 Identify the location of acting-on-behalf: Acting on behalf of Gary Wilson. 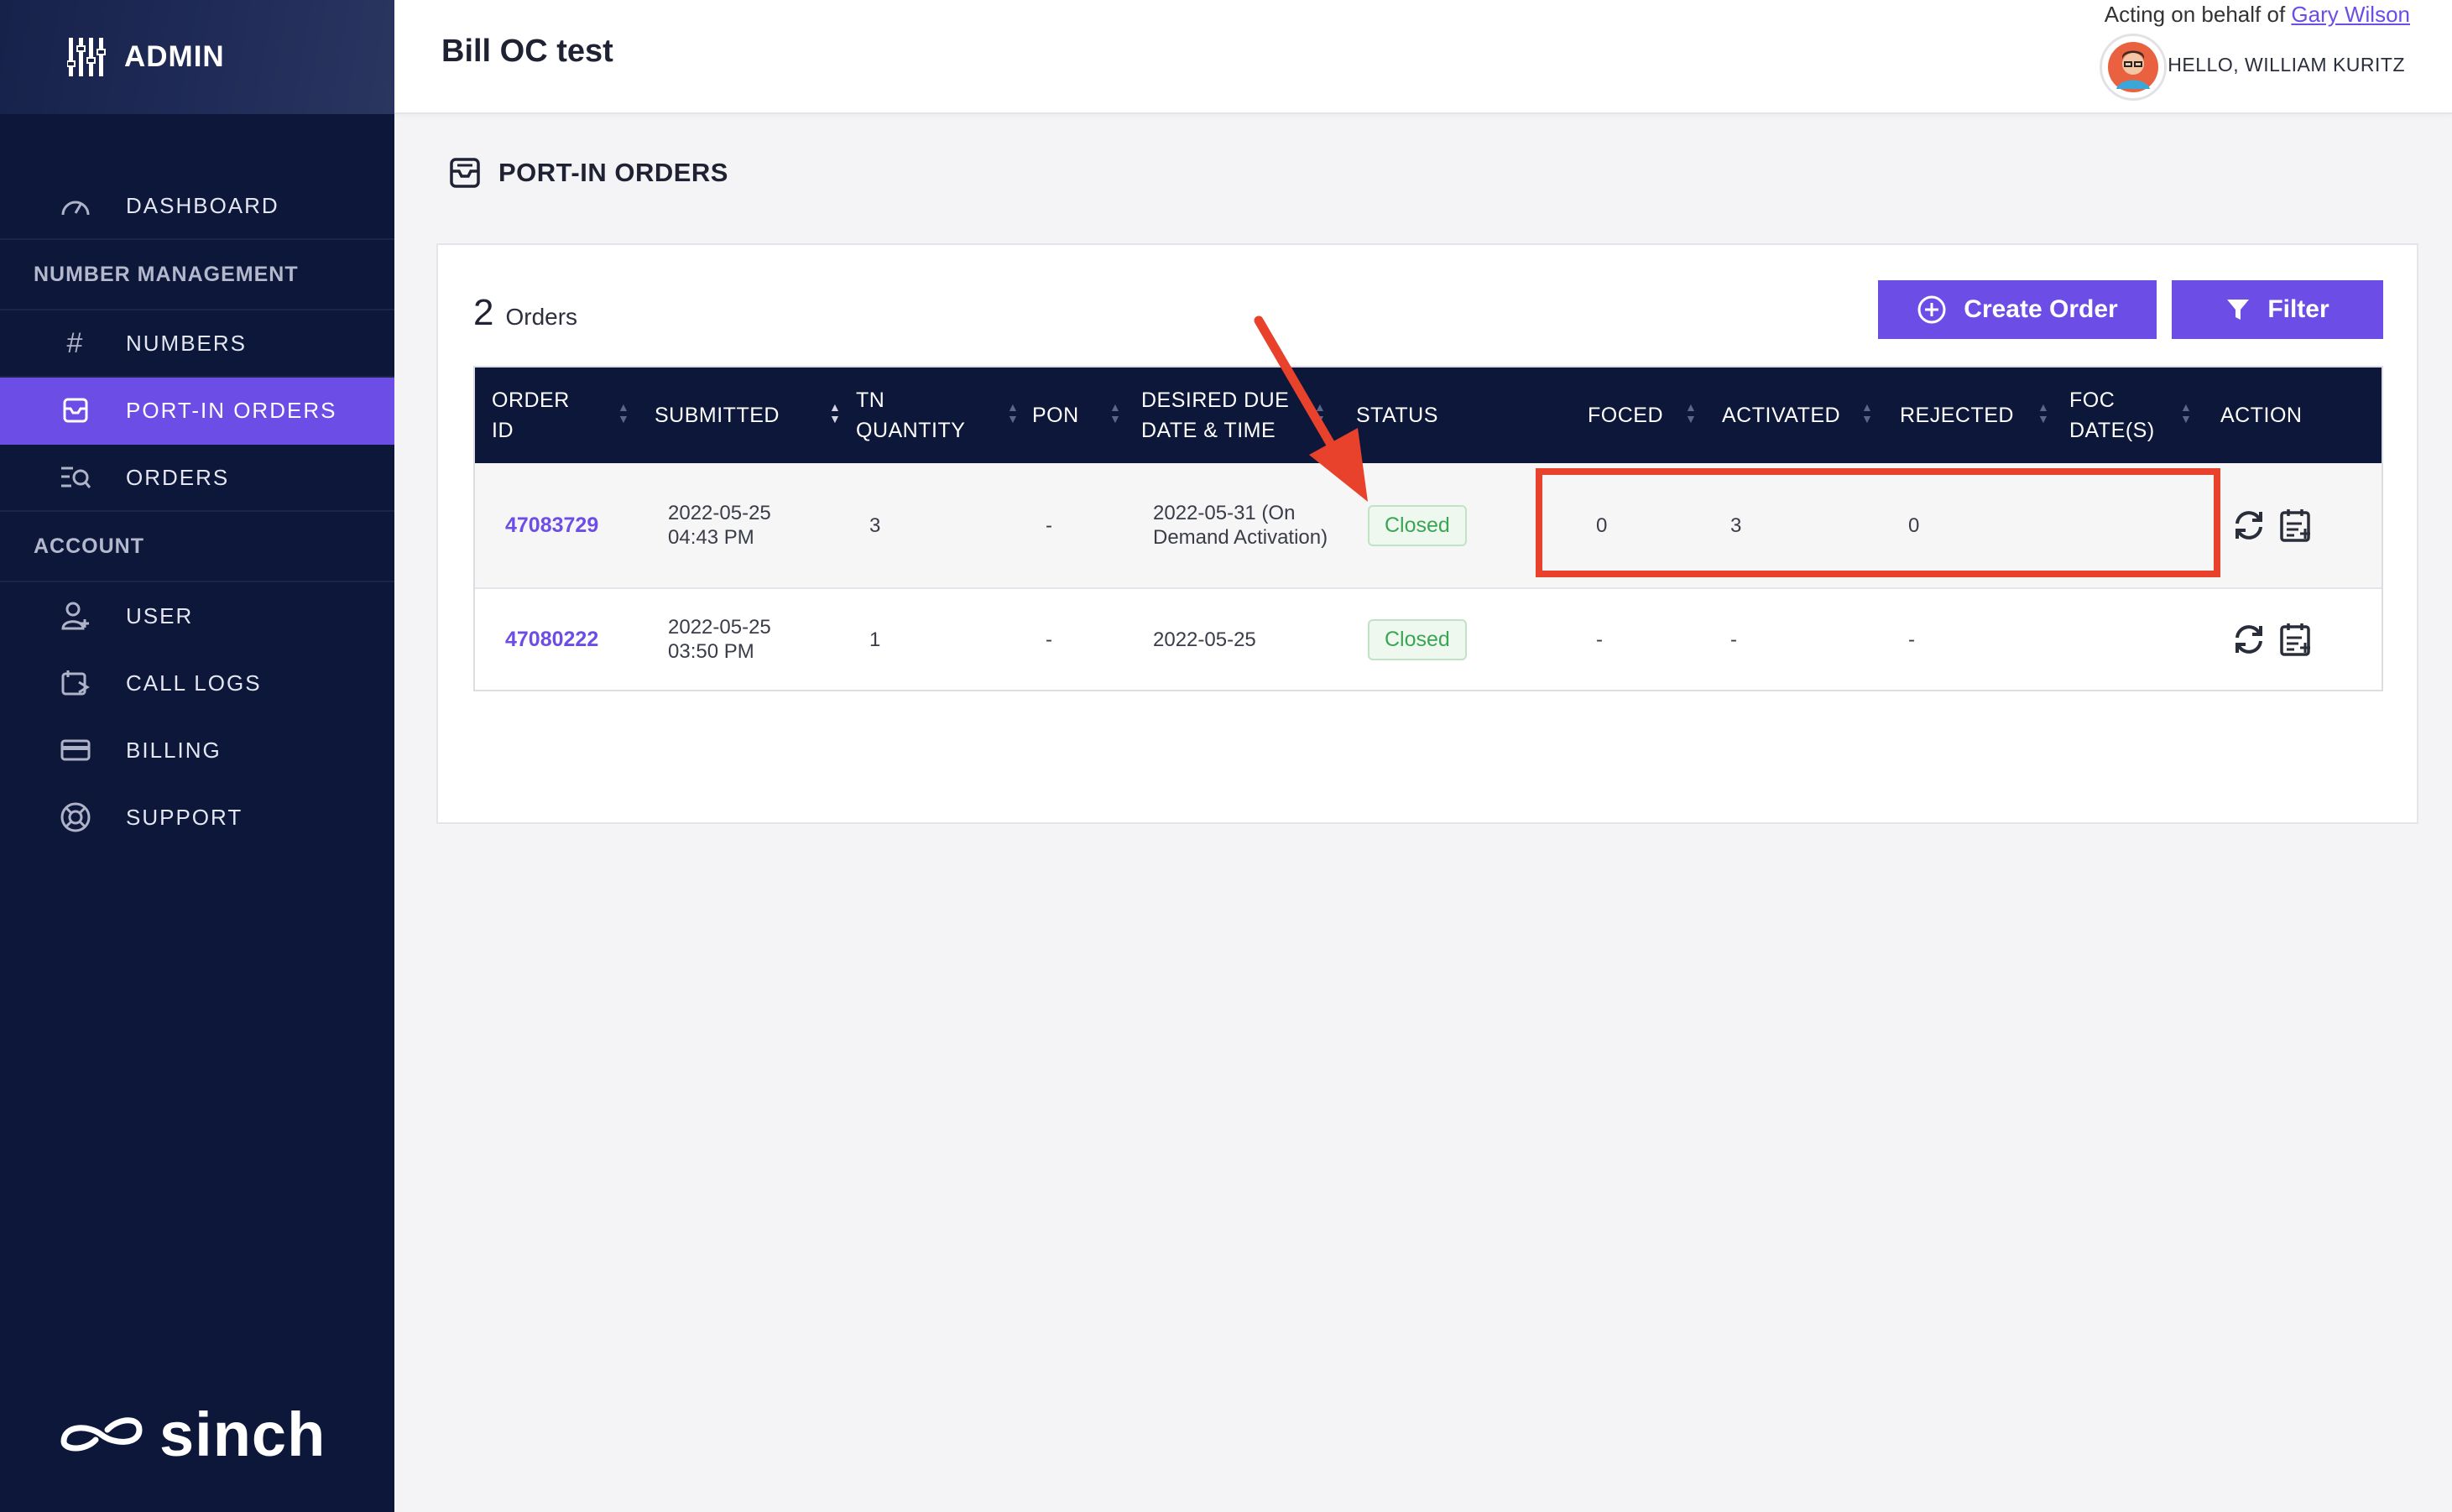
(2257, 15).